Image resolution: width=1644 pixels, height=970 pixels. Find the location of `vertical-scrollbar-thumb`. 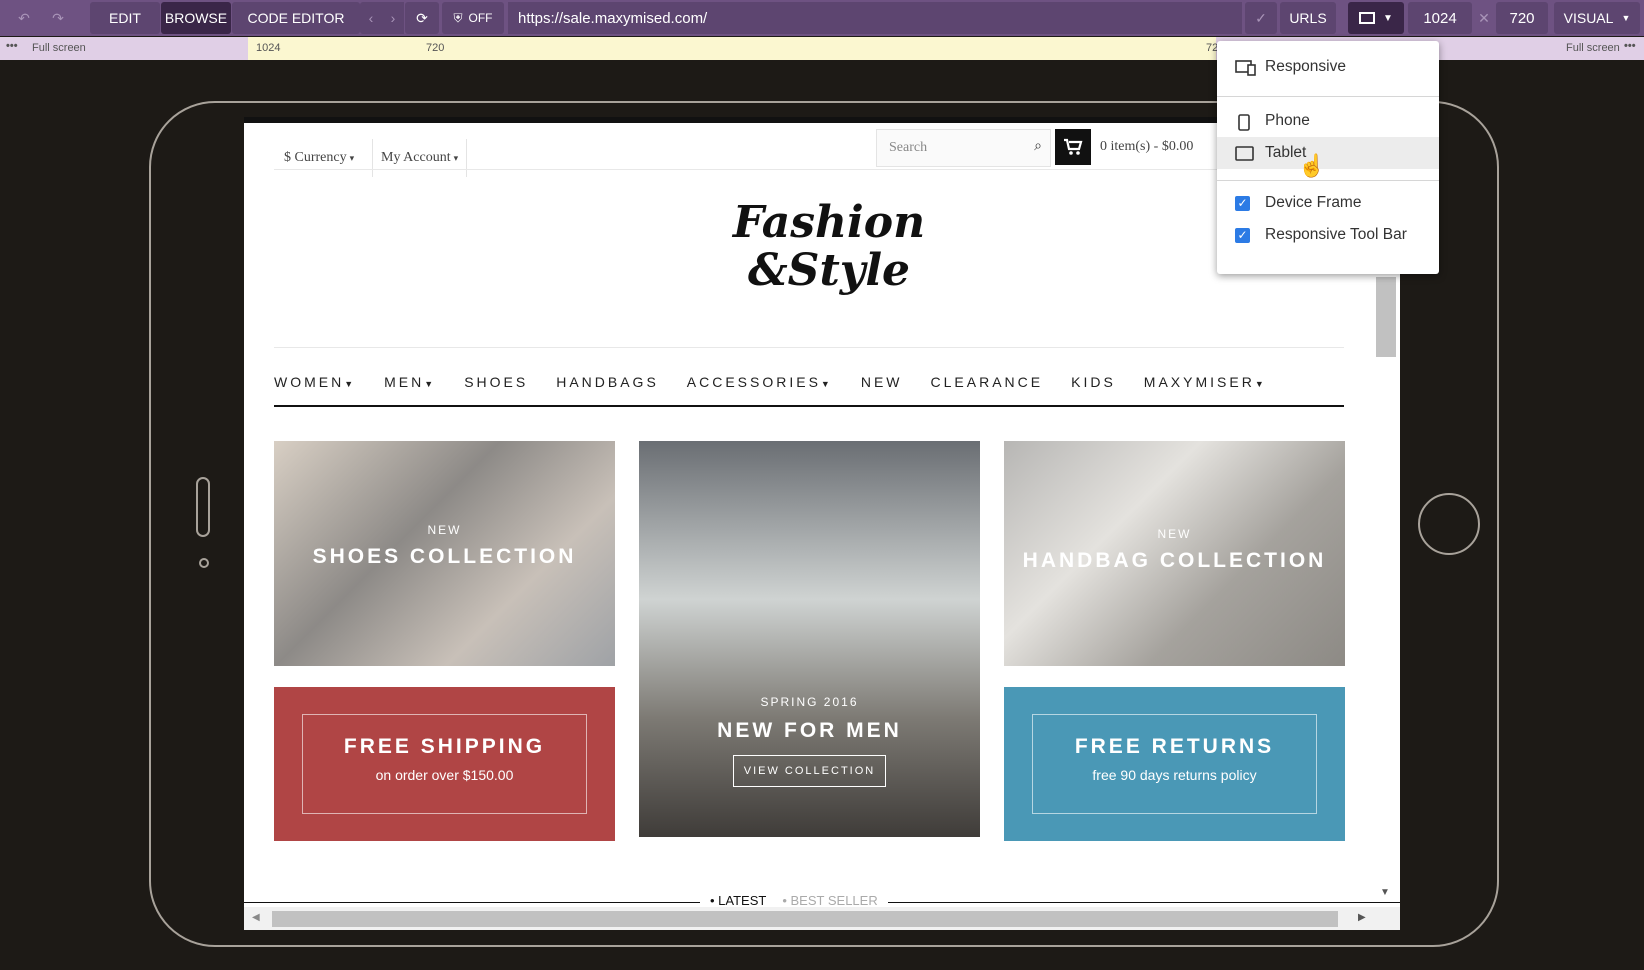

vertical-scrollbar-thumb is located at coordinates (1386, 317).